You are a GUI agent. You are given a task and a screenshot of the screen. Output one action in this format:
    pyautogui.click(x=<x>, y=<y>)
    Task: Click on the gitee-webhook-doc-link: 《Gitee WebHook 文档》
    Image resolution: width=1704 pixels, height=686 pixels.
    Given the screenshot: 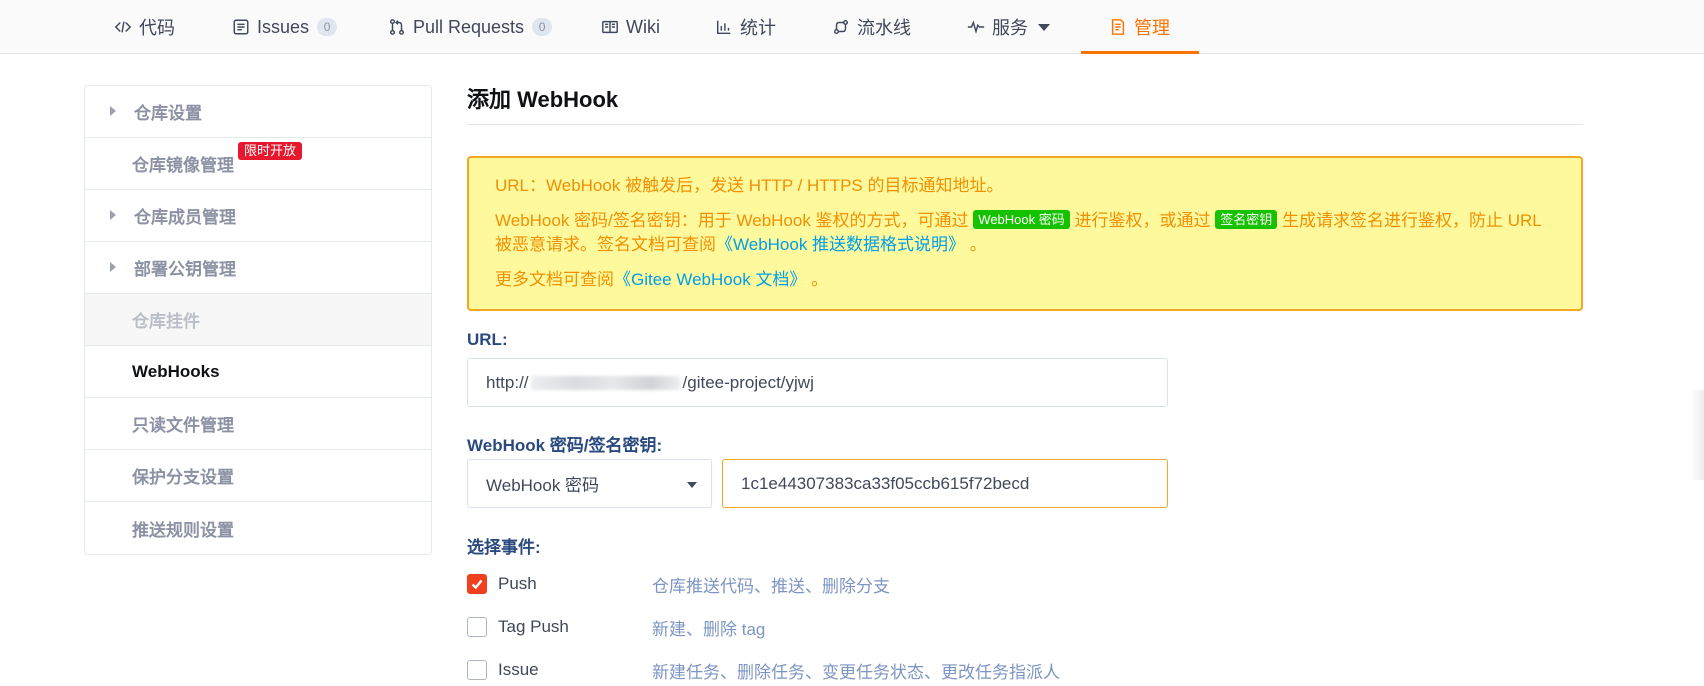 What is the action you would take?
    pyautogui.click(x=710, y=279)
    